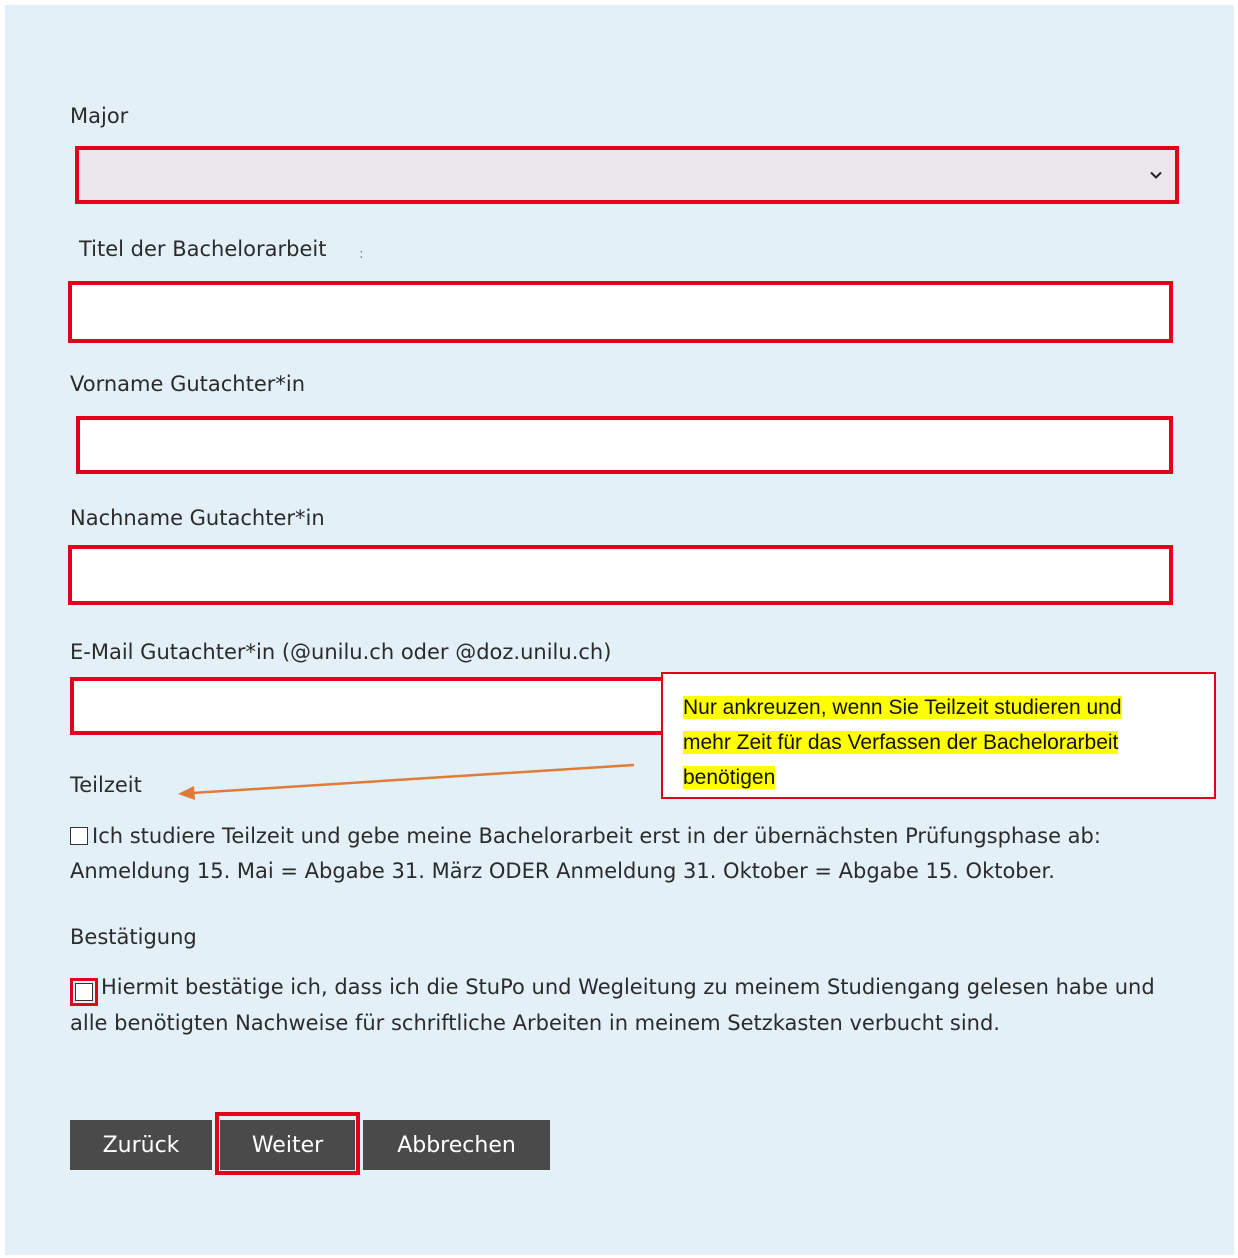 Image resolution: width=1238 pixels, height=1258 pixels. What do you see at coordinates (627, 175) in the screenshot?
I see `major-select` at bounding box center [627, 175].